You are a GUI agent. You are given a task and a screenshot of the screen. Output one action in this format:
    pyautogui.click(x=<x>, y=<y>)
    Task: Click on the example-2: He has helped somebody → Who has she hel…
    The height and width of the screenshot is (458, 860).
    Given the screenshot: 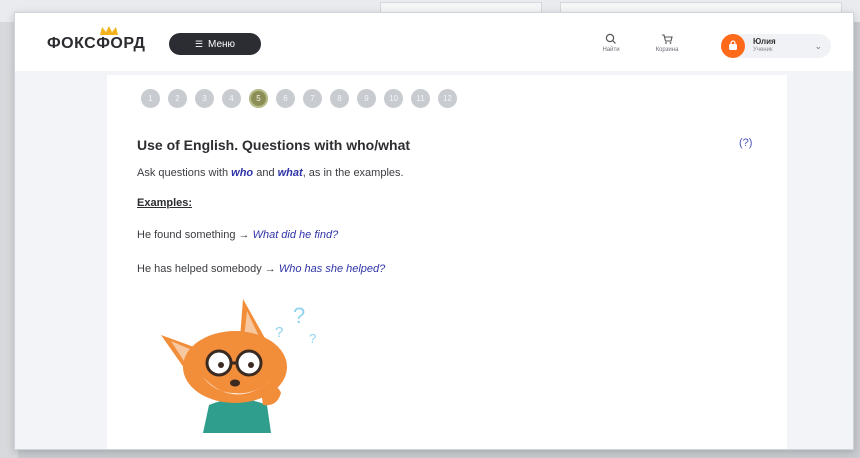 What is the action you would take?
    pyautogui.click(x=261, y=269)
    